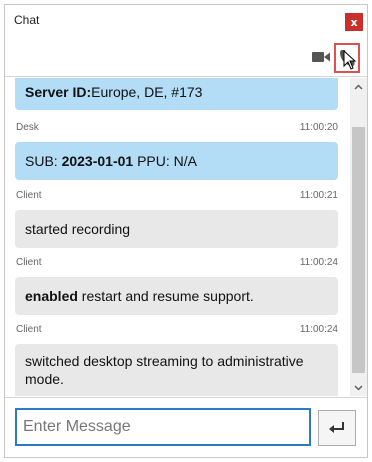 This screenshot has height=462, width=372. I want to click on message-item: Desk 11:00:20 SUB: 2023-01-01 PPU: N/A, so click(176, 151).